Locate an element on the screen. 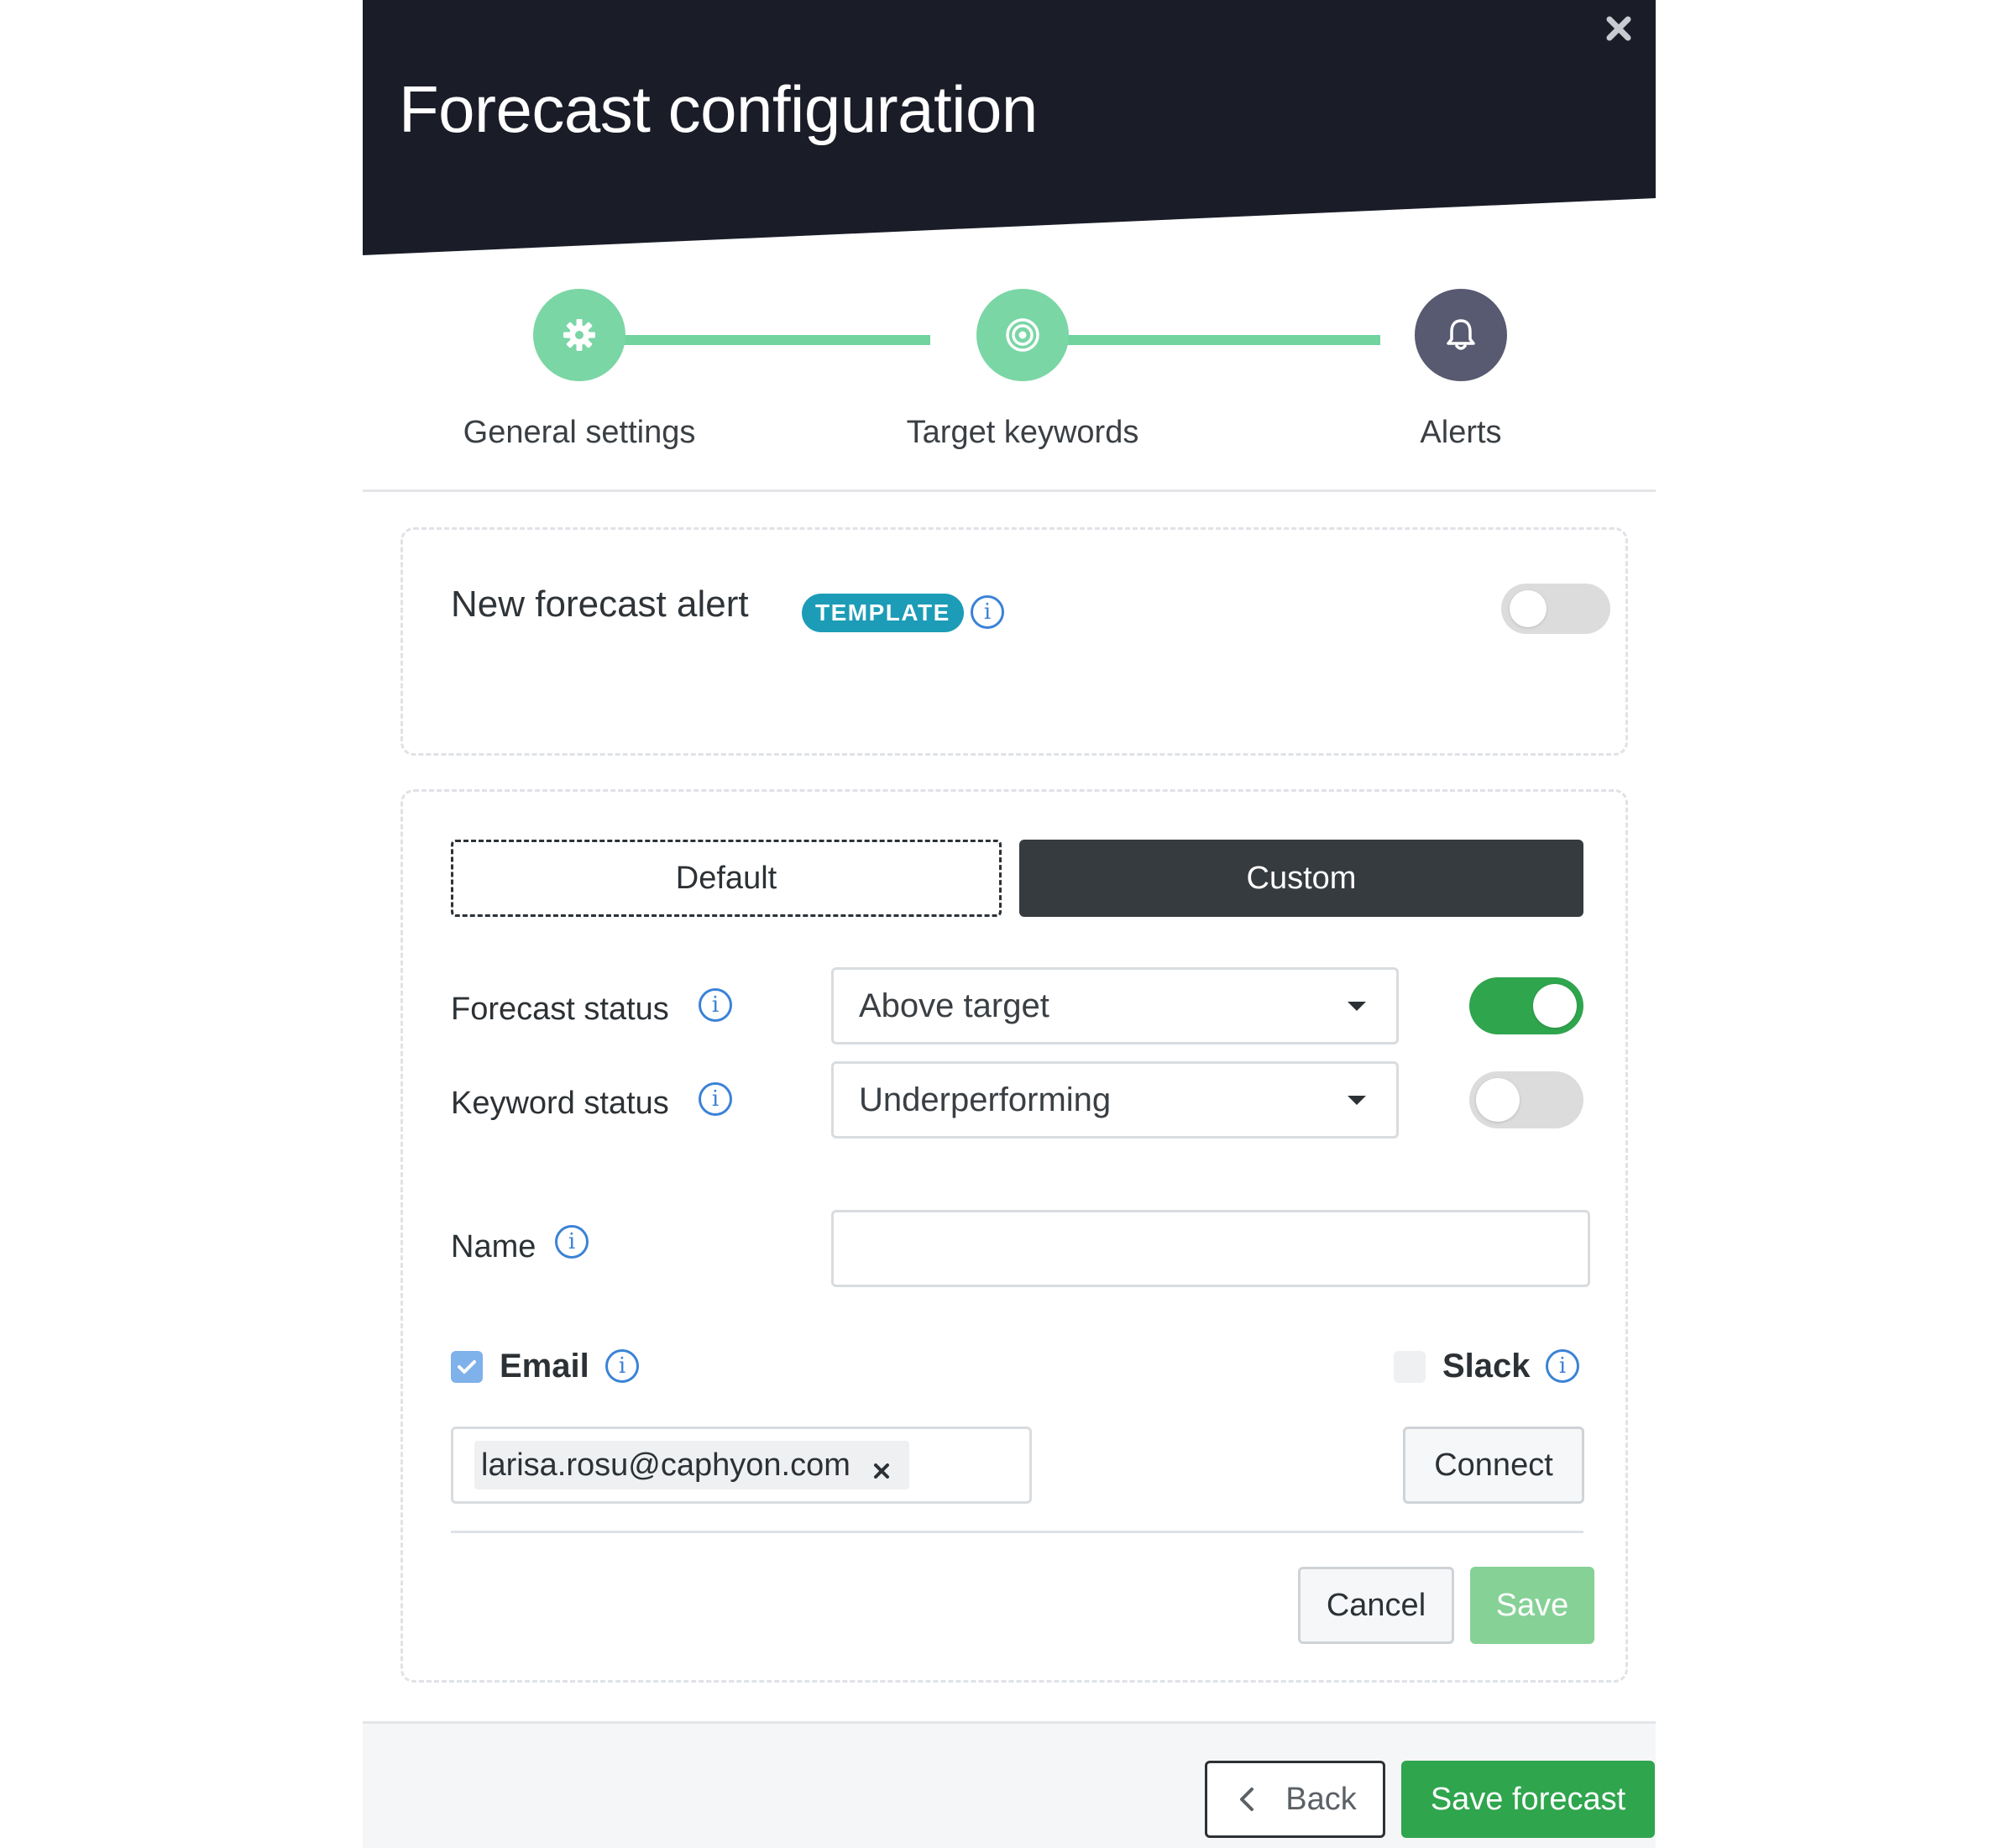  alert-title: New forecast alert is located at coordinates (600, 604).